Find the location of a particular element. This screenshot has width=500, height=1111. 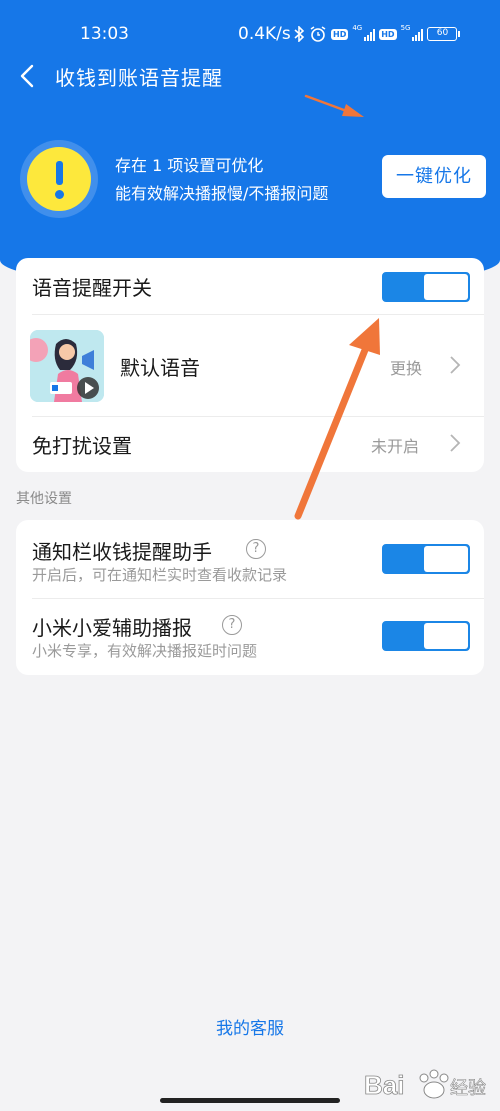

dnd-settings-label: 免打扰设置 is located at coordinates (82, 444).